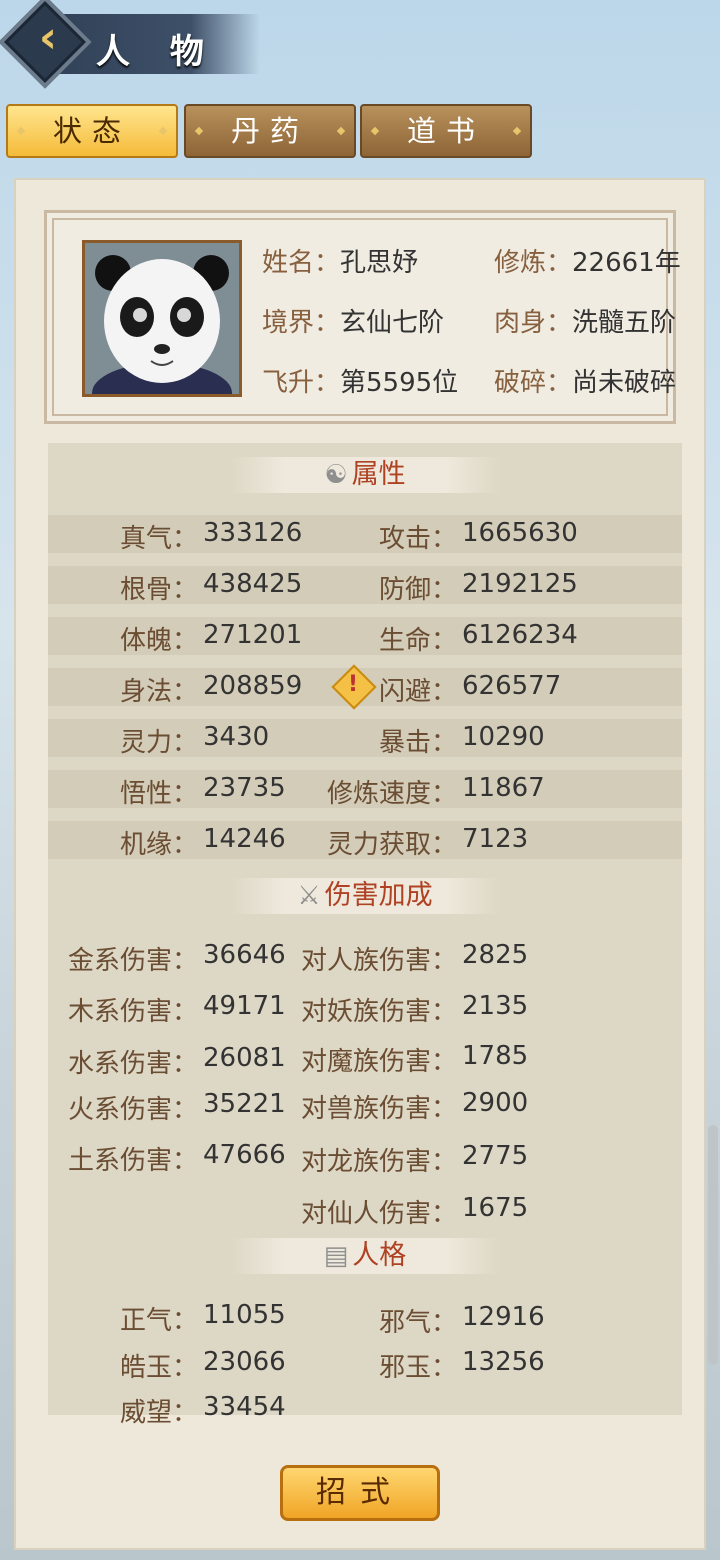  I want to click on attr-right-3-label: 闪避：, so click(417, 692).